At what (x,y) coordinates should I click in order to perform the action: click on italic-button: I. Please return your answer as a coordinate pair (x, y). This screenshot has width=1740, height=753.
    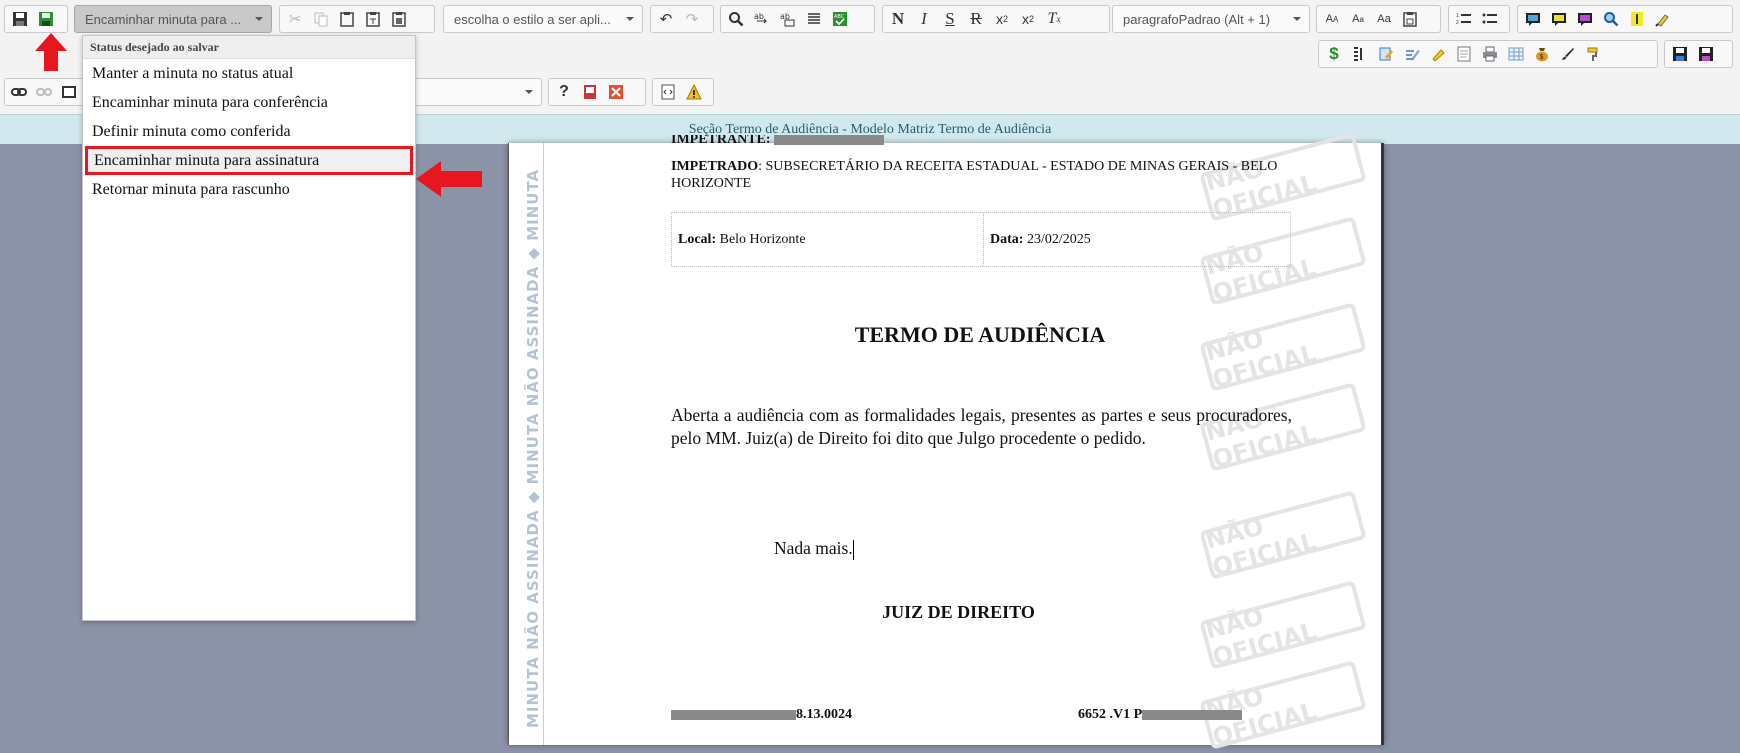
    Looking at the image, I should click on (924, 19).